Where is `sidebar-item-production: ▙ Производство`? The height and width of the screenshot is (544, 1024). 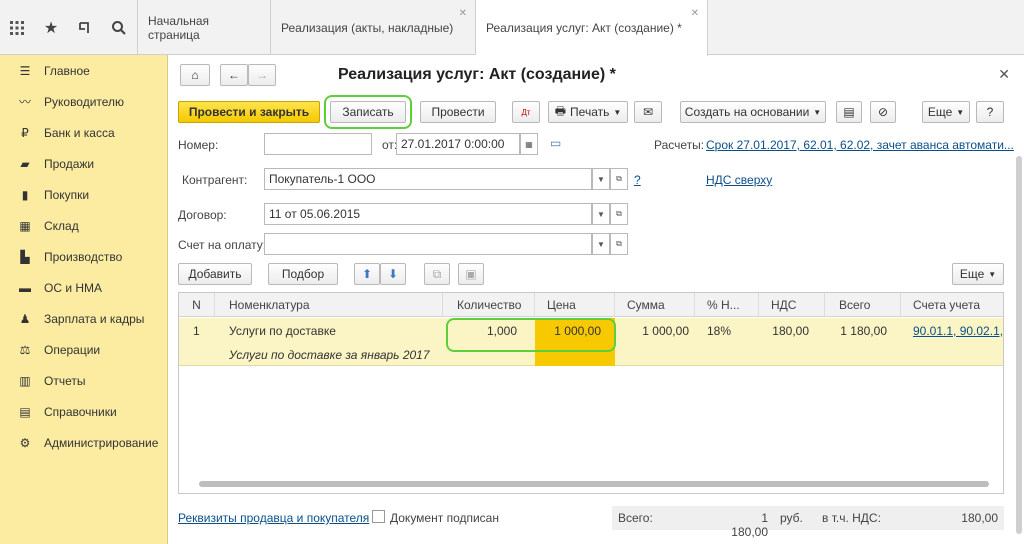 sidebar-item-production: ▙ Производство is located at coordinates (83, 256).